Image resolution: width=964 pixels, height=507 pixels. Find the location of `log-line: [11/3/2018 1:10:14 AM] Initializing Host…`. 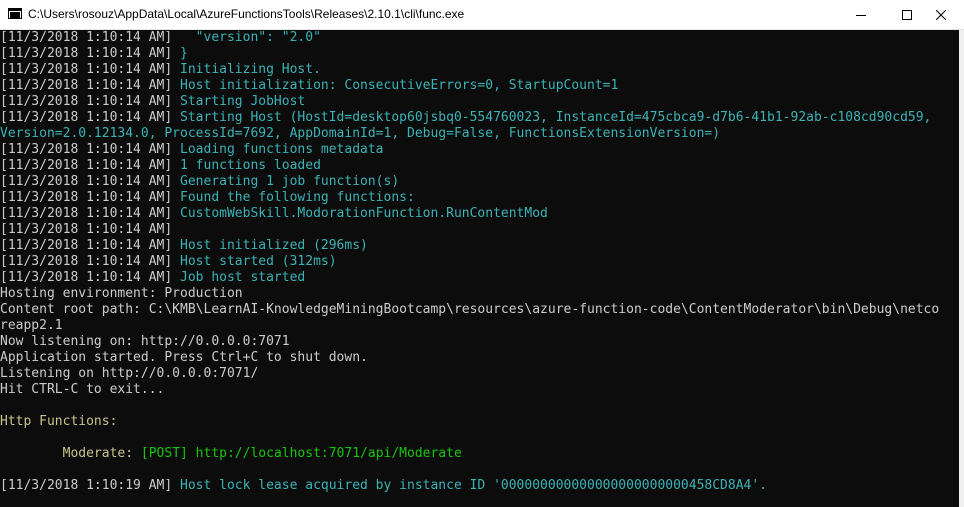

log-line: [11/3/2018 1:10:14 AM] Initializing Host… is located at coordinates (160, 69).